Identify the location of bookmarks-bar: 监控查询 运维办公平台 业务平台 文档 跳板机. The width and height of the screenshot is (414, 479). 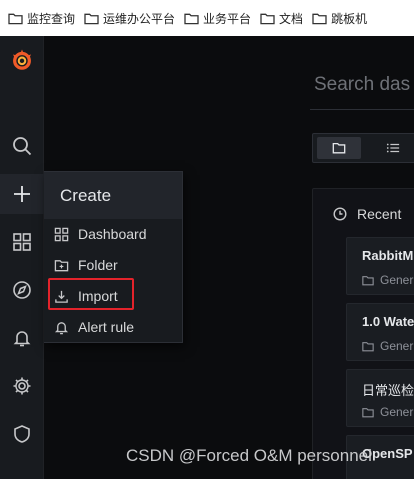
(207, 18).